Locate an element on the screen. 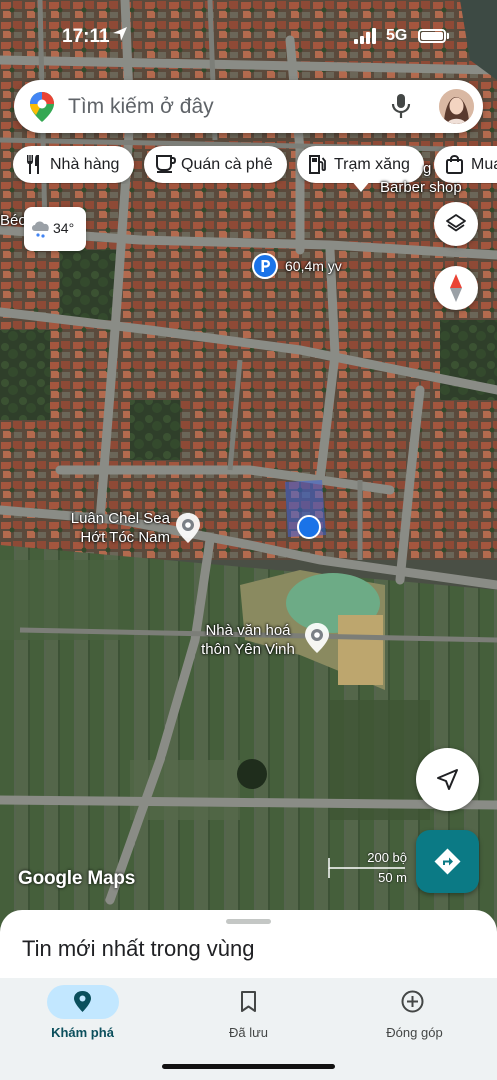 The height and width of the screenshot is (1080, 497). sheet-drag-handle is located at coordinates (248, 921).